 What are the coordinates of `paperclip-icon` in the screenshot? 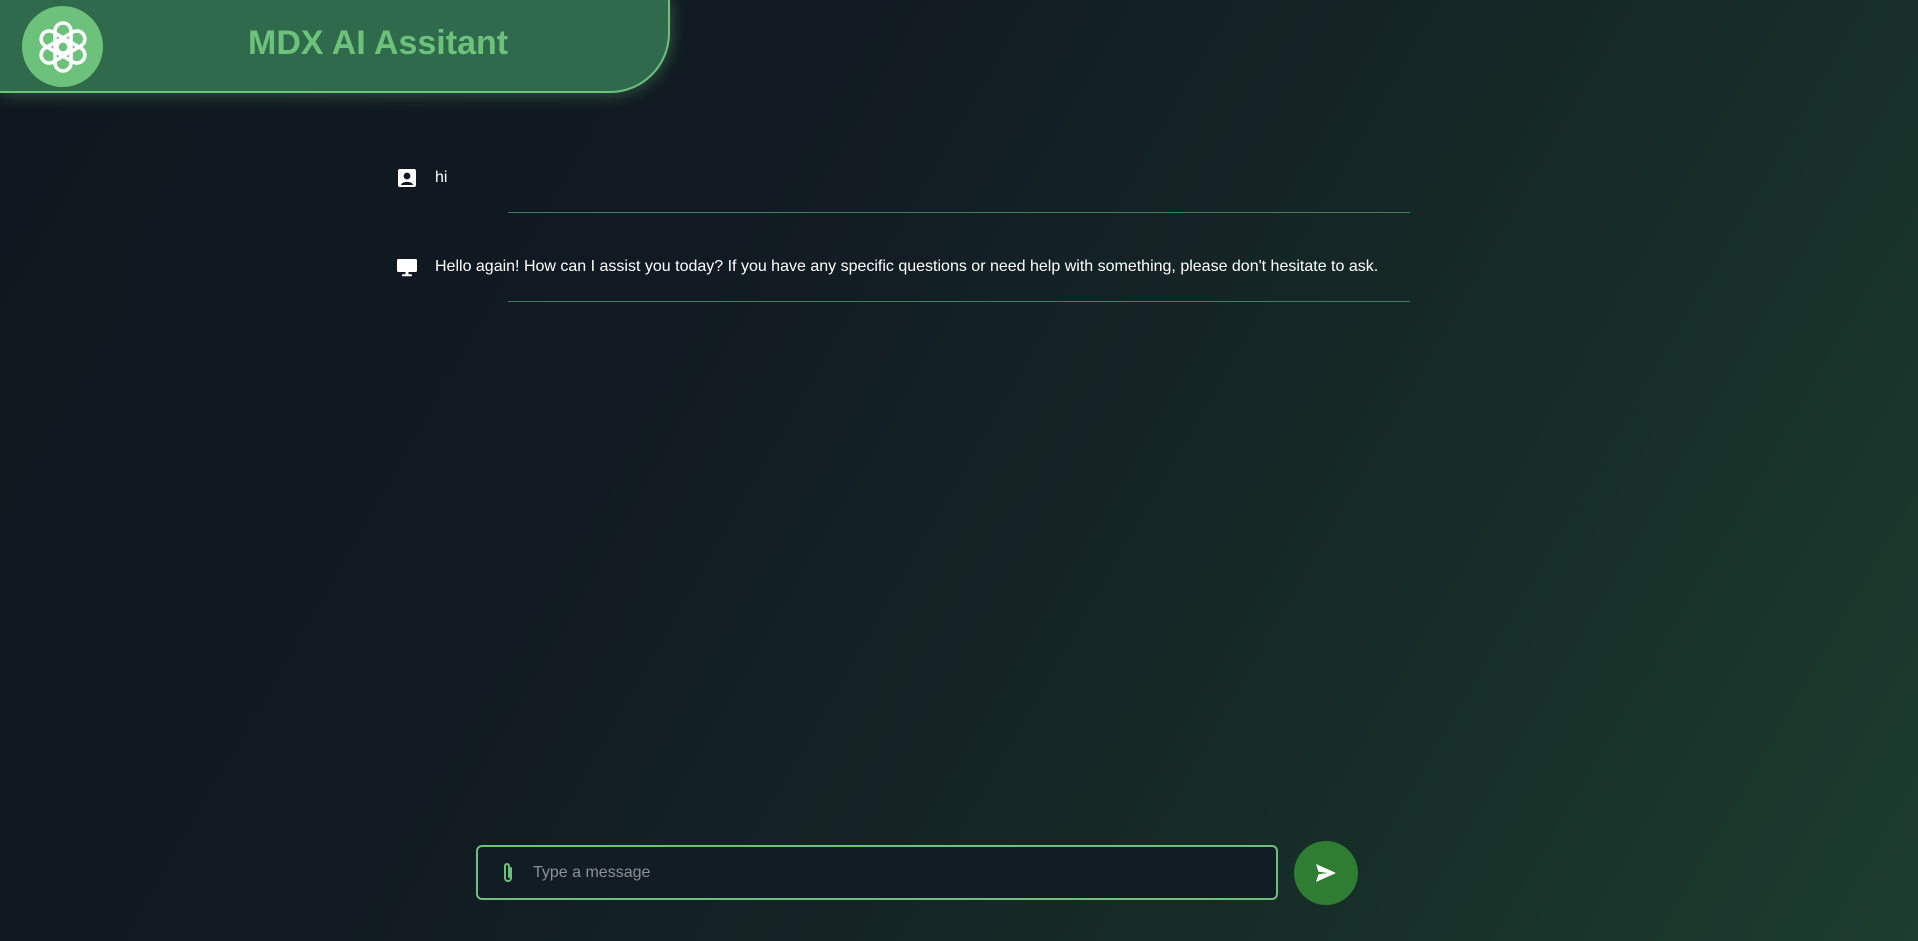 It's located at (508, 873).